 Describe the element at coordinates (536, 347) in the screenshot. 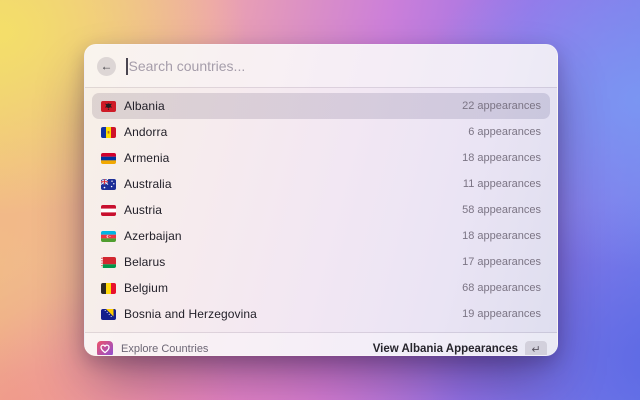

I see `return-key-icon: ↵` at that location.